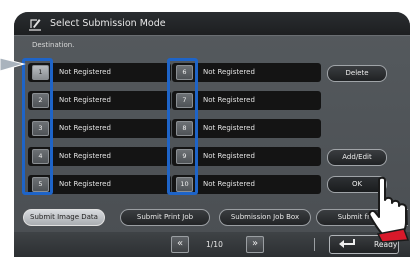  What do you see at coordinates (35, 24) in the screenshot?
I see `document-pen-icon` at bounding box center [35, 24].